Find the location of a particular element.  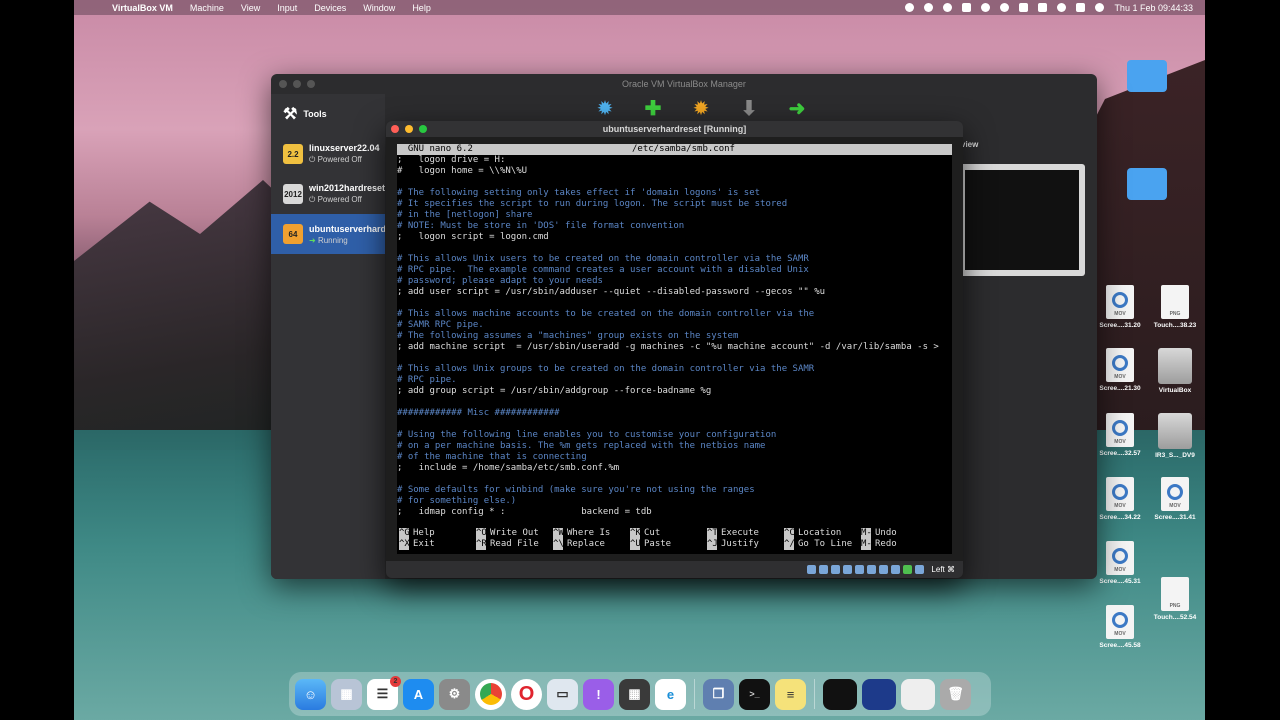

shortcut-key: ^T is located at coordinates (712, 533).